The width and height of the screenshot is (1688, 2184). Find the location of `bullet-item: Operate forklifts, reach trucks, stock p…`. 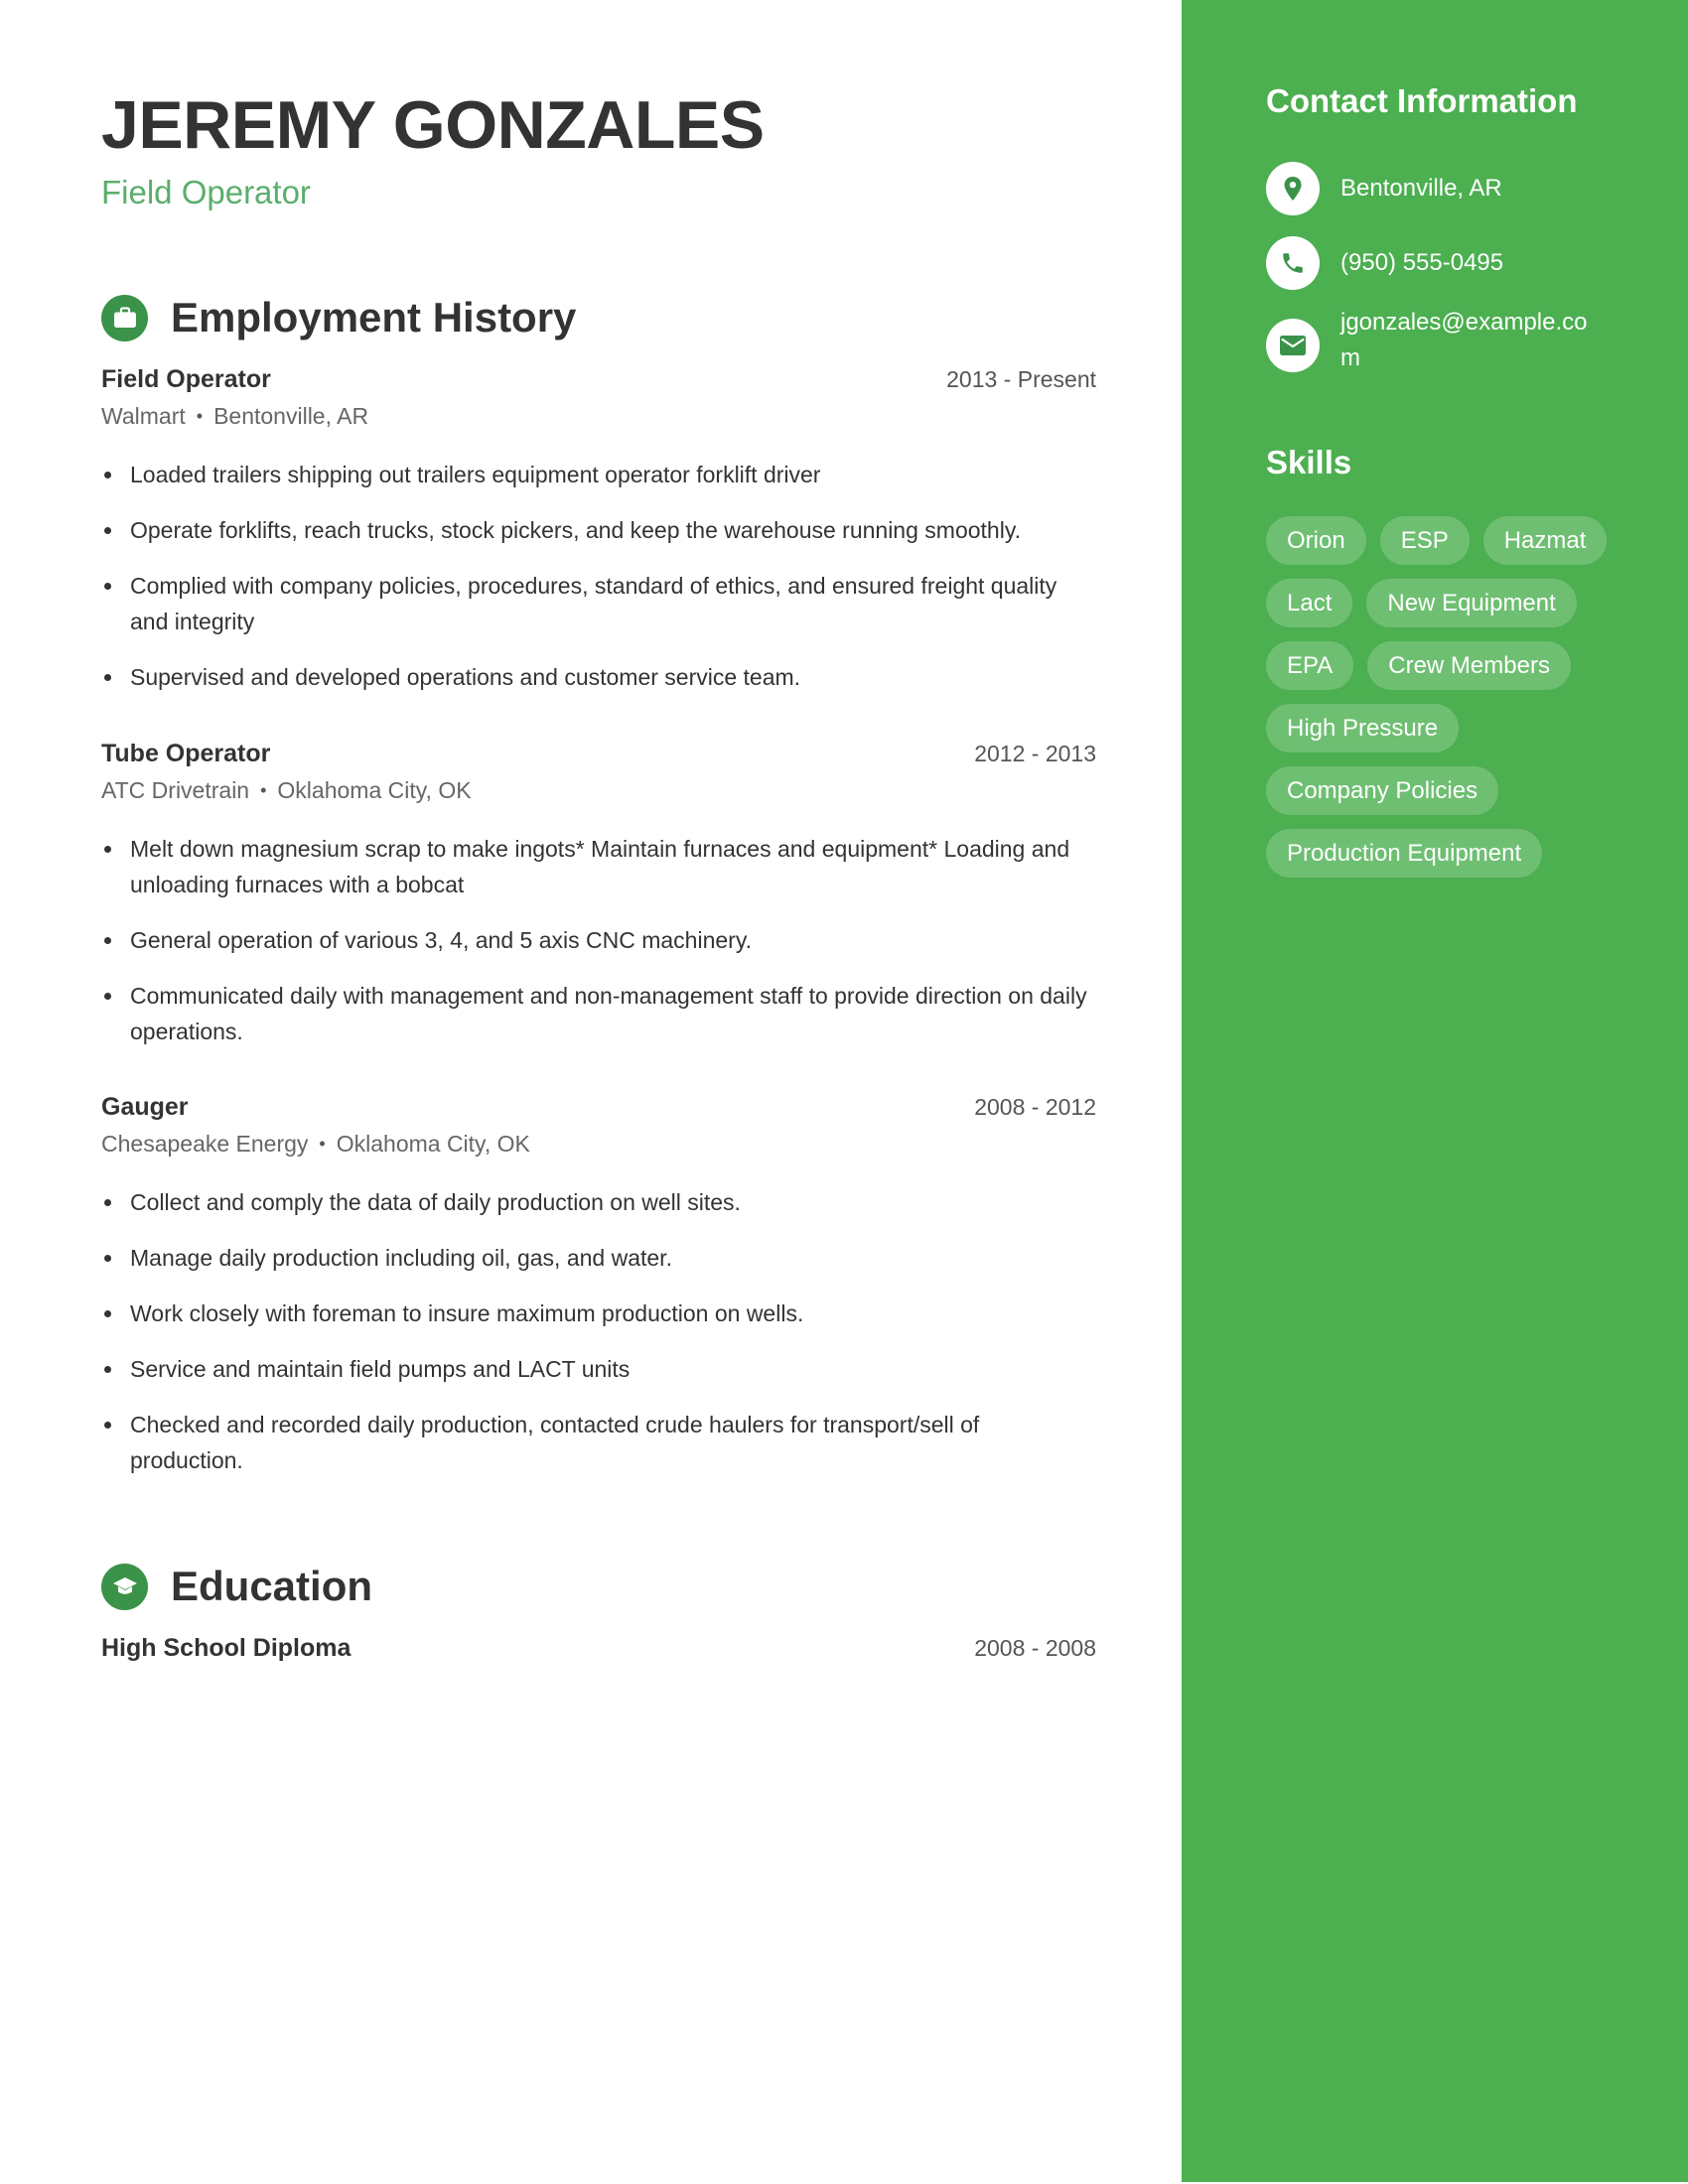

bullet-item: Operate forklifts, reach trucks, stock p… is located at coordinates (598, 530).